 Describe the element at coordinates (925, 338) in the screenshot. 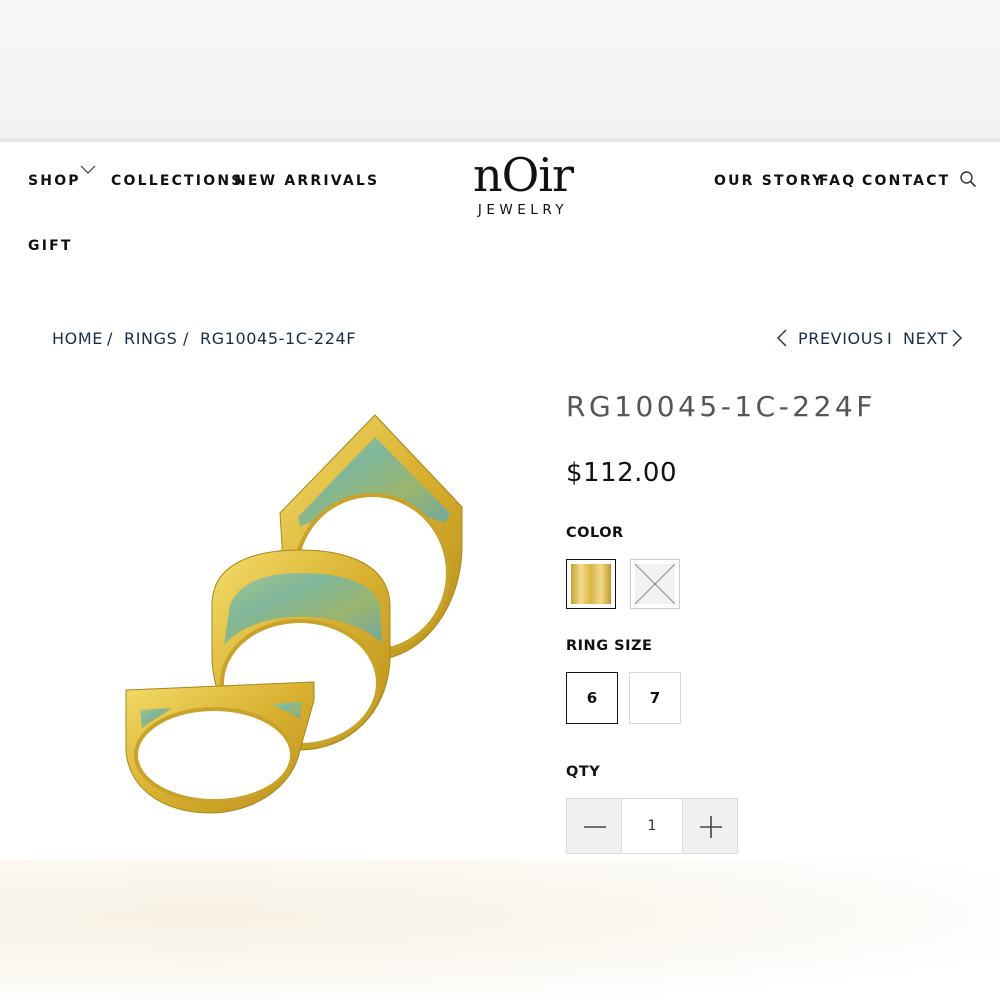

I see `next-link: NEXT` at that location.